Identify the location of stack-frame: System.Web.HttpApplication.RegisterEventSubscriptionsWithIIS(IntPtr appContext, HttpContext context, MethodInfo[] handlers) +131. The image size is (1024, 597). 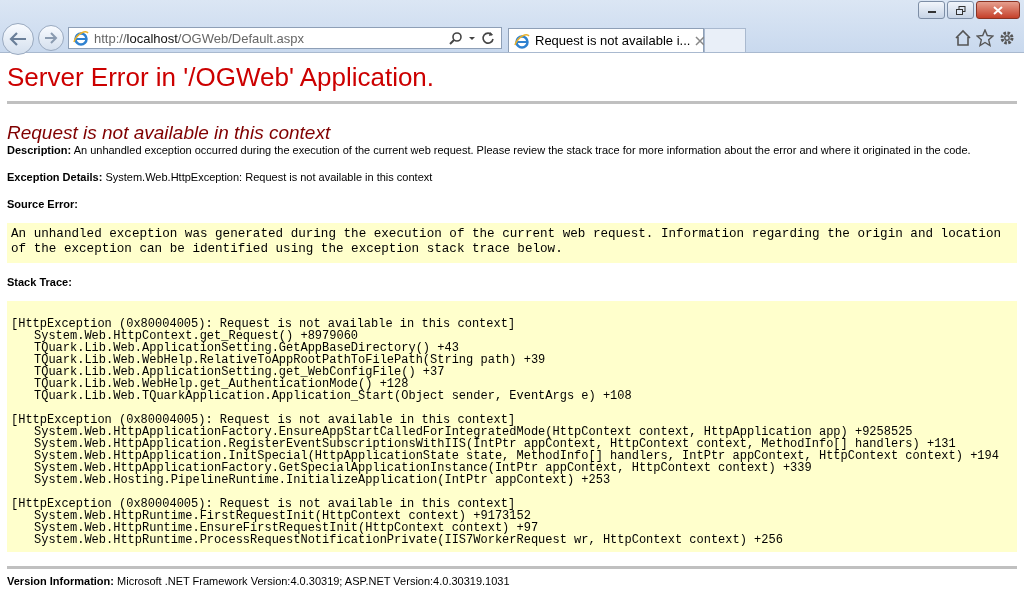
(495, 444).